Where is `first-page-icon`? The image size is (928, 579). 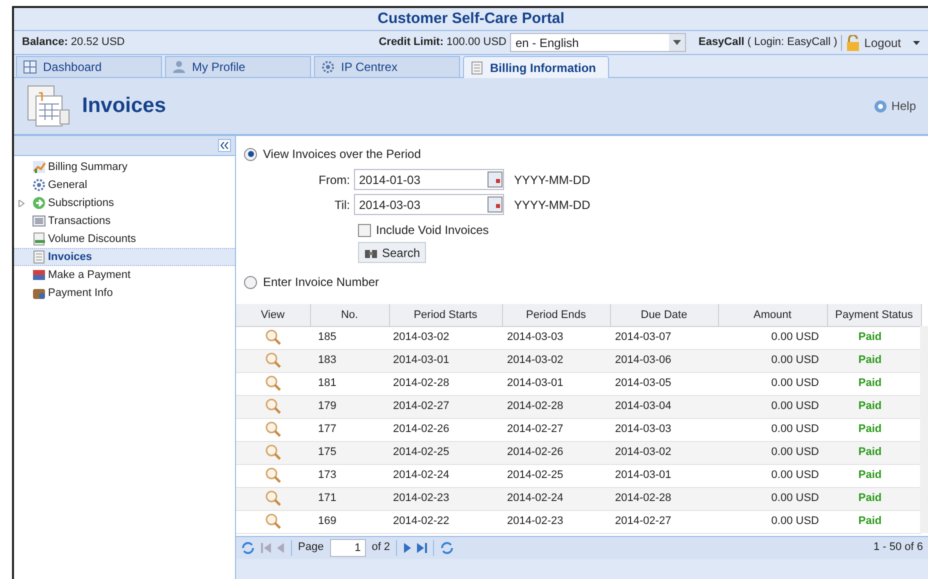
first-page-icon is located at coordinates (266, 547).